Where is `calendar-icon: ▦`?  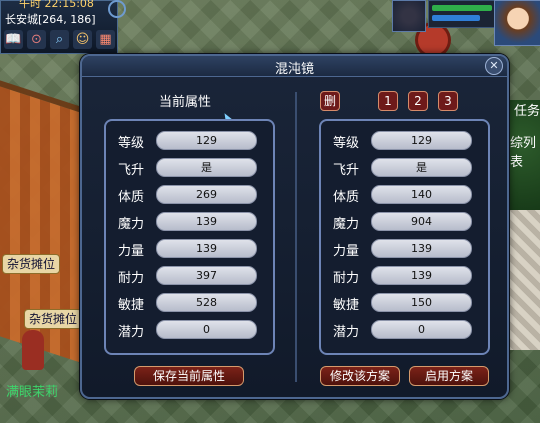
calendar-icon: ▦ is located at coordinates (105, 39).